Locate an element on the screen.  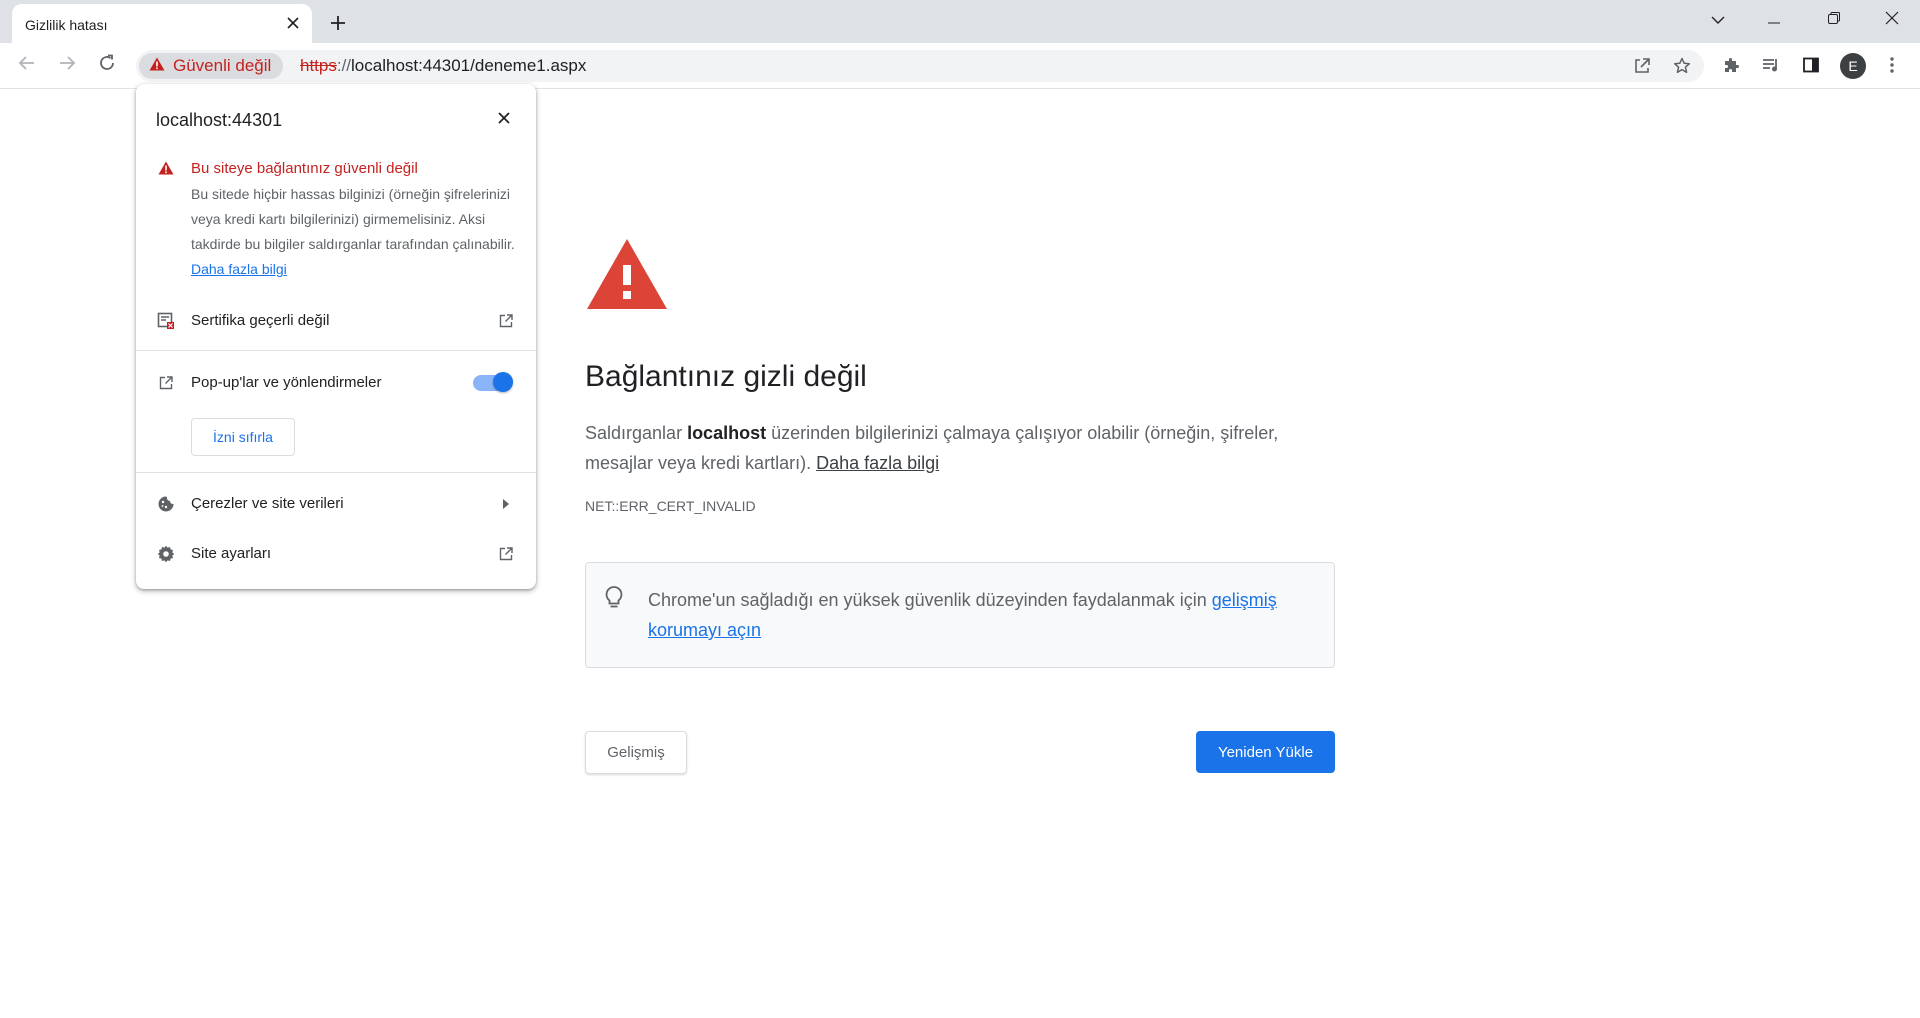
desc-prefix: Saldırganlar is located at coordinates (636, 433).